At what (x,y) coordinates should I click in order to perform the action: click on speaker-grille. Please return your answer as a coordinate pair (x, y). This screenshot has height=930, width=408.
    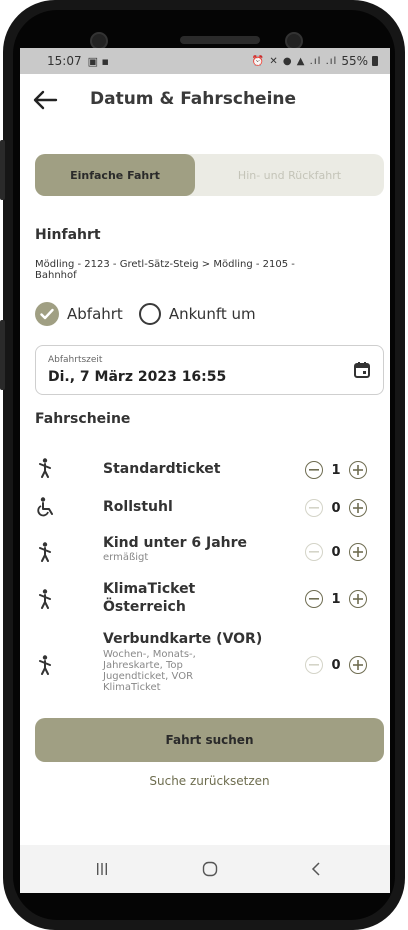
    Looking at the image, I should click on (220, 40).